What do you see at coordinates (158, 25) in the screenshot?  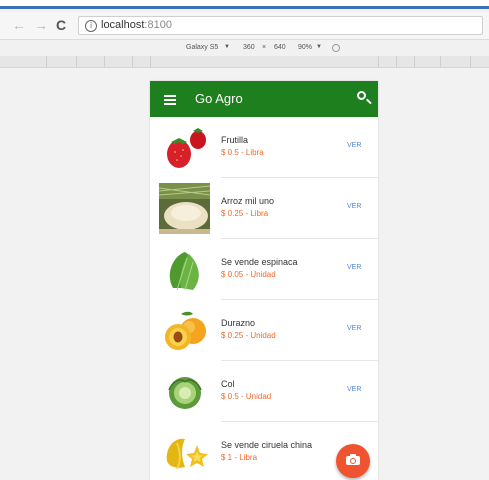 I see `url-port: :8100` at bounding box center [158, 25].